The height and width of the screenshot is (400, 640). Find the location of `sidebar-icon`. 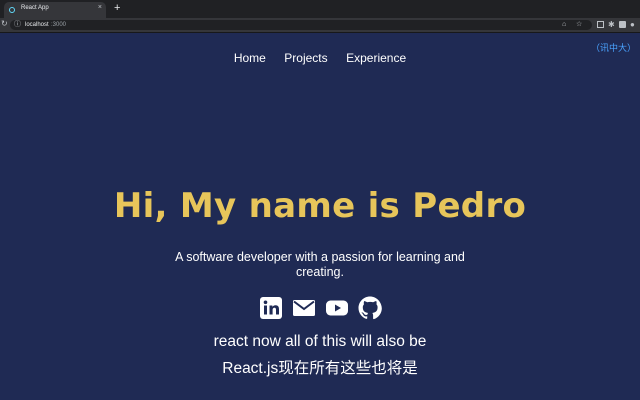

sidebar-icon is located at coordinates (622, 24).